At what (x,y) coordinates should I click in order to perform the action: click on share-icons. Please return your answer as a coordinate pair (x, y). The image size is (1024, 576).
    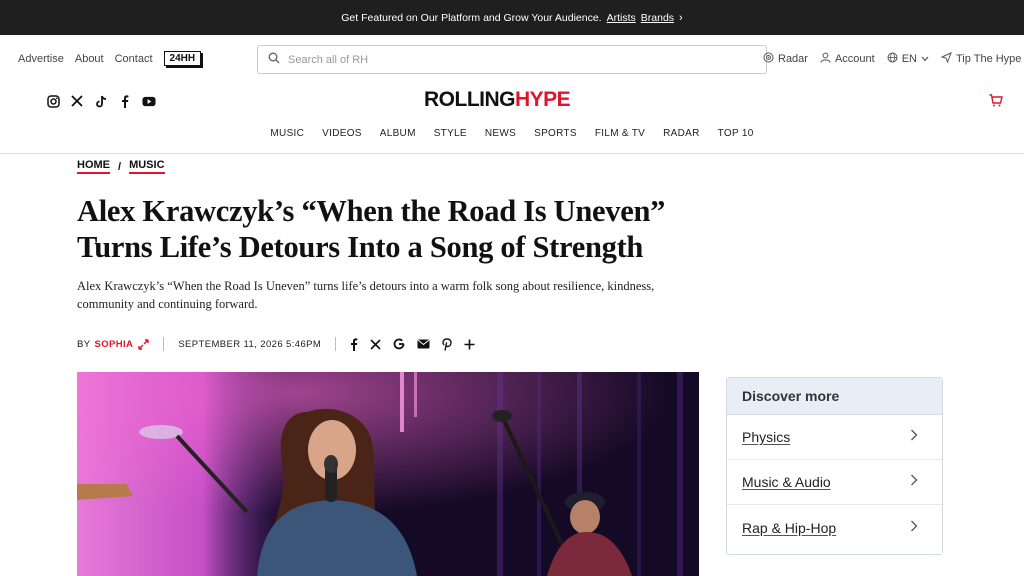
    Looking at the image, I should click on (412, 344).